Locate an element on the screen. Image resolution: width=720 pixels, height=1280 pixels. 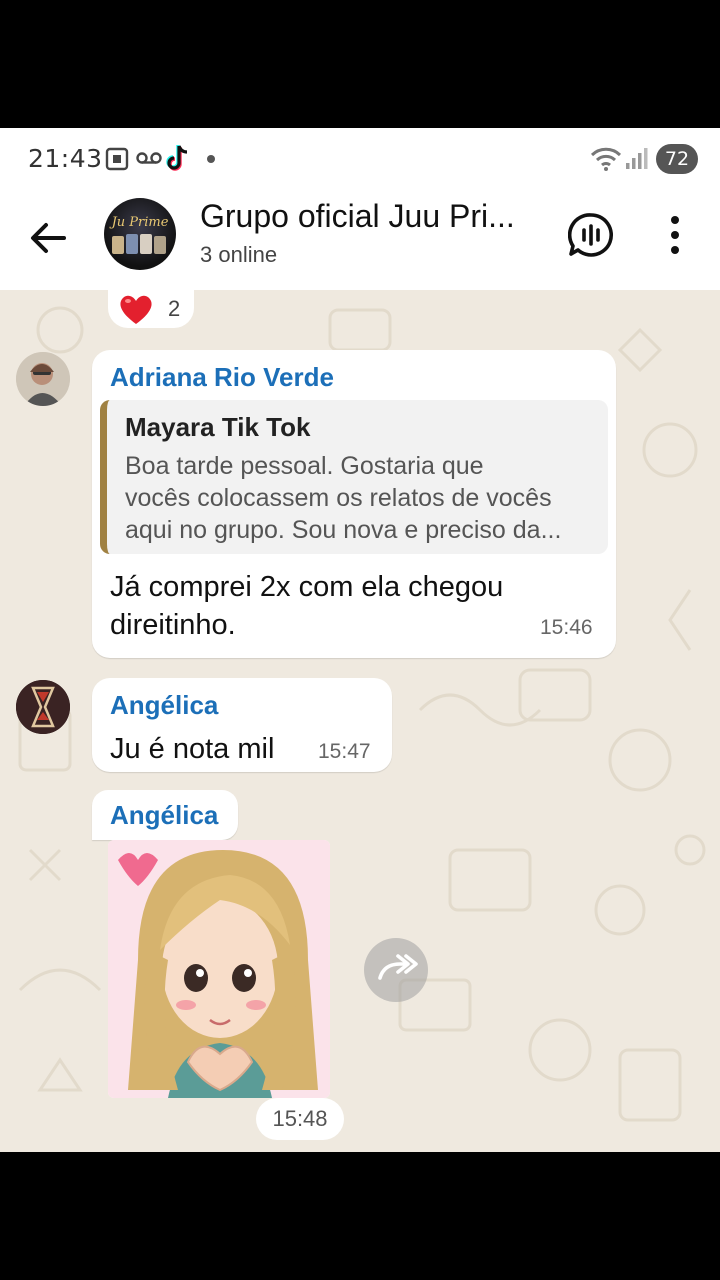
group-avatar: Ju Prime is located at coordinates (140, 234).